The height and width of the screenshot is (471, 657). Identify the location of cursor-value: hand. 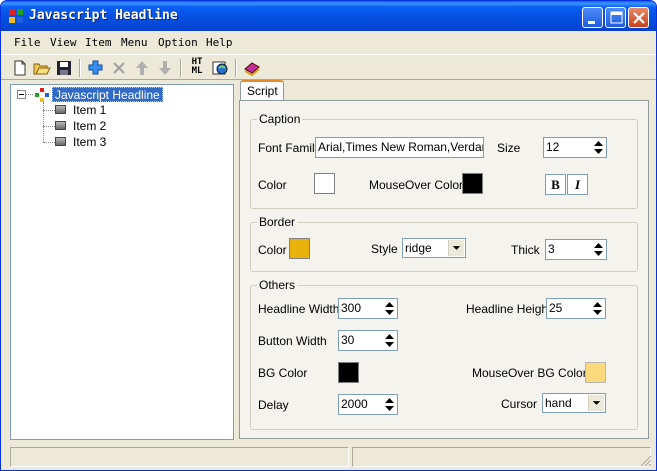
(558, 403).